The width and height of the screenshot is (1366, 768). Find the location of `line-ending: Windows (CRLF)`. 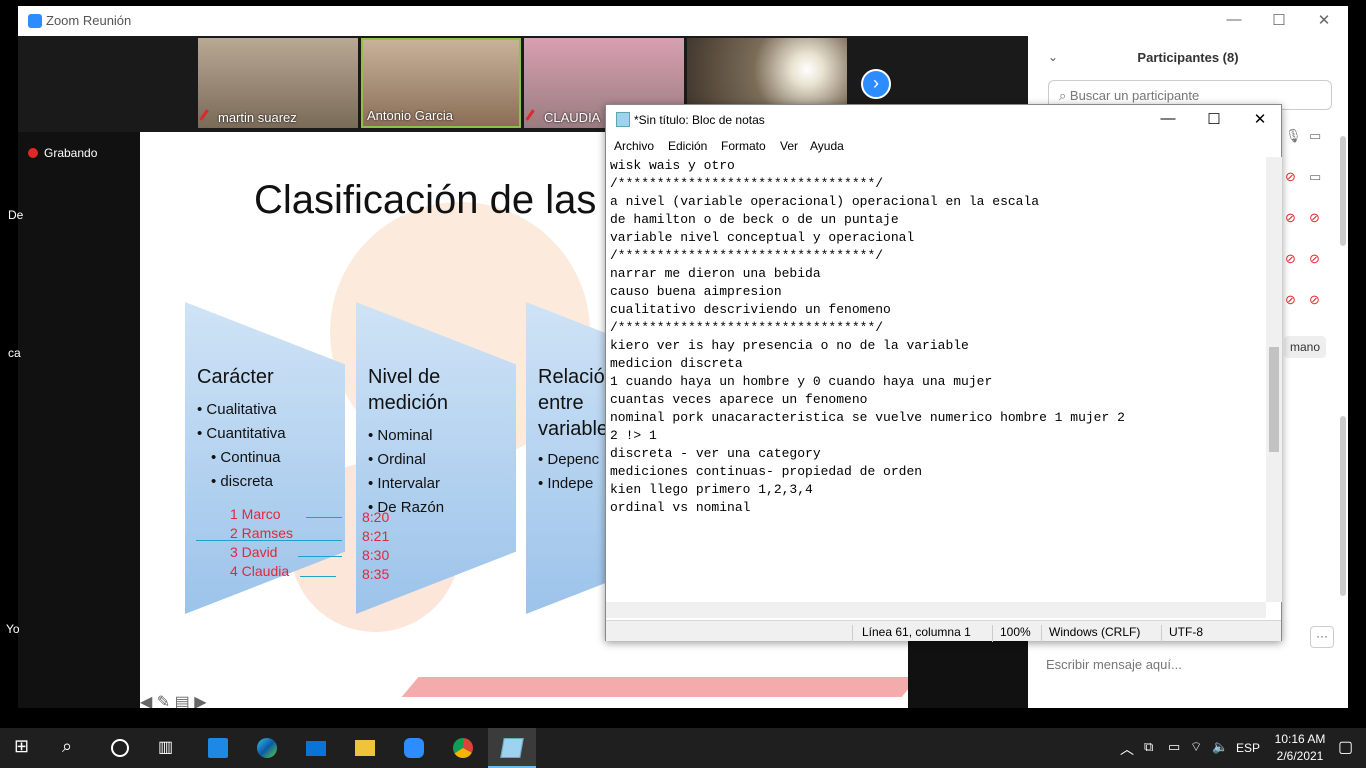

line-ending: Windows (CRLF) is located at coordinates (1095, 632).